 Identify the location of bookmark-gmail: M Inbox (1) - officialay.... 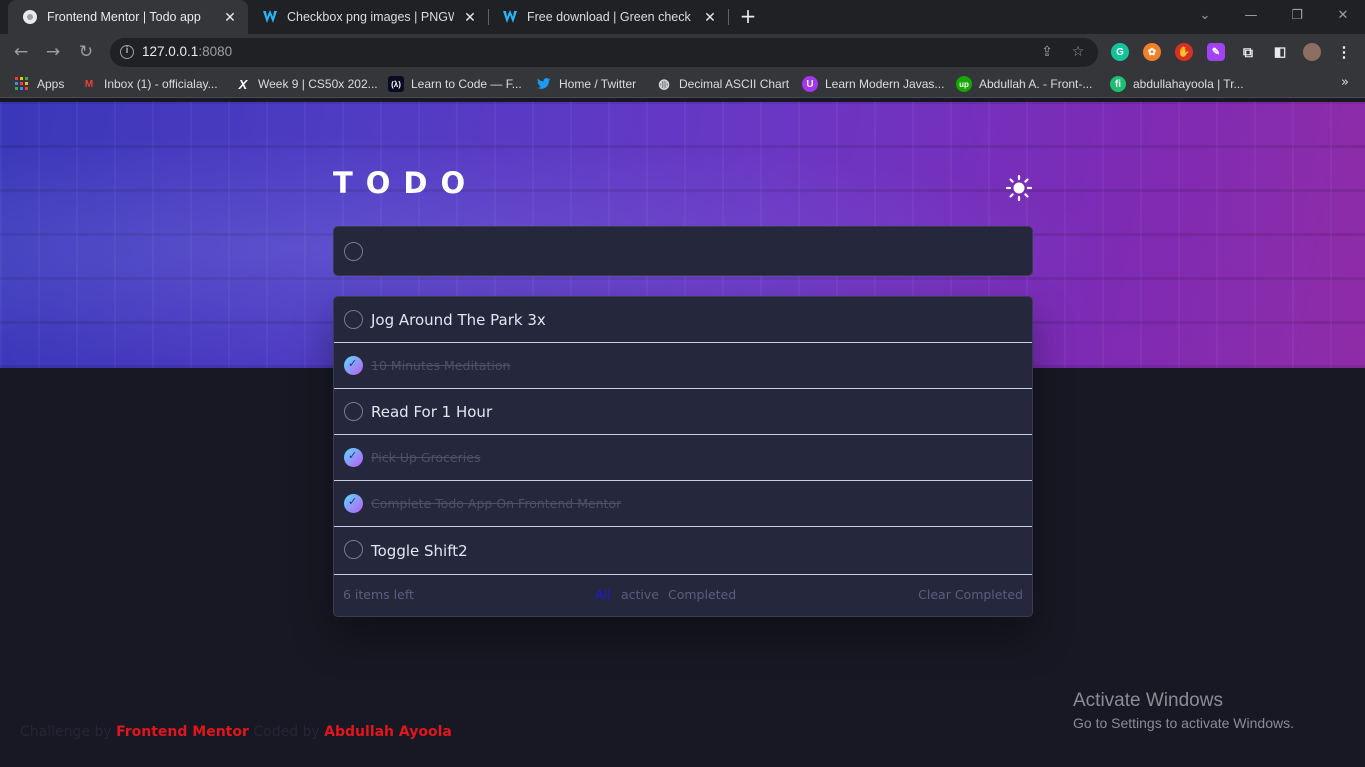
(149, 84).